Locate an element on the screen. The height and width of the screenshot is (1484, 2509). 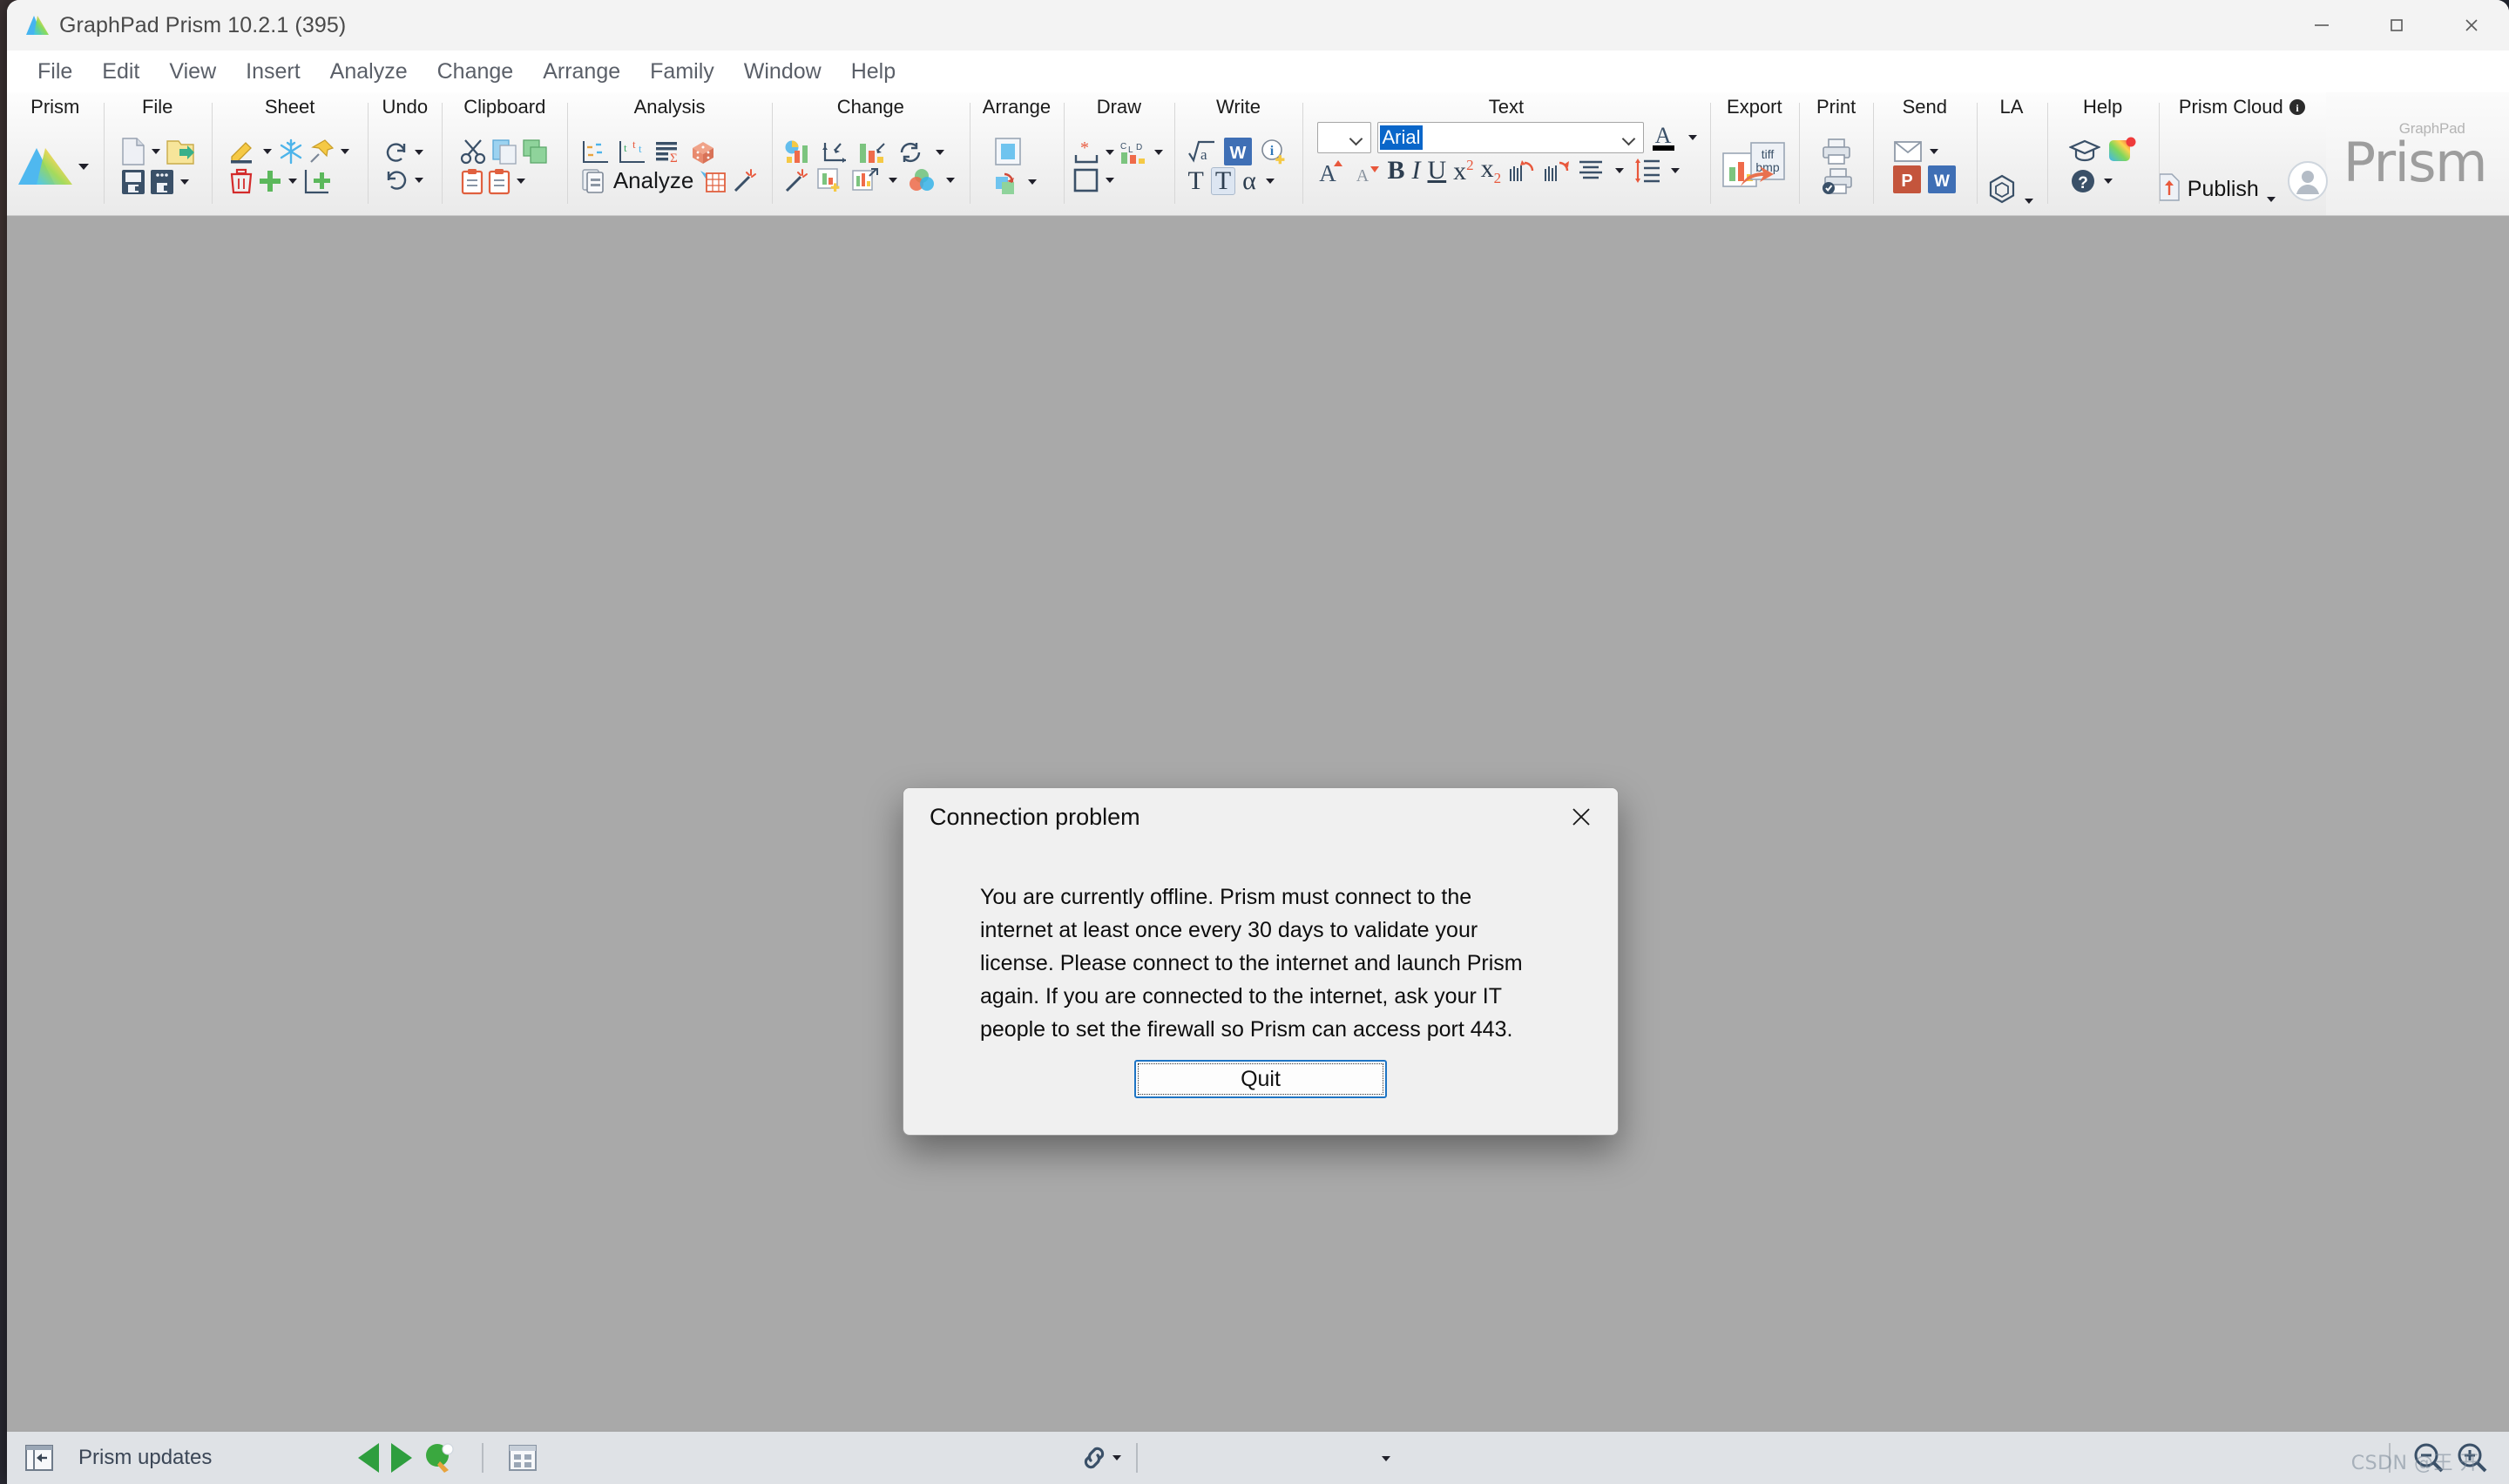
color-scheme-caret-icon is located at coordinates (951, 181).